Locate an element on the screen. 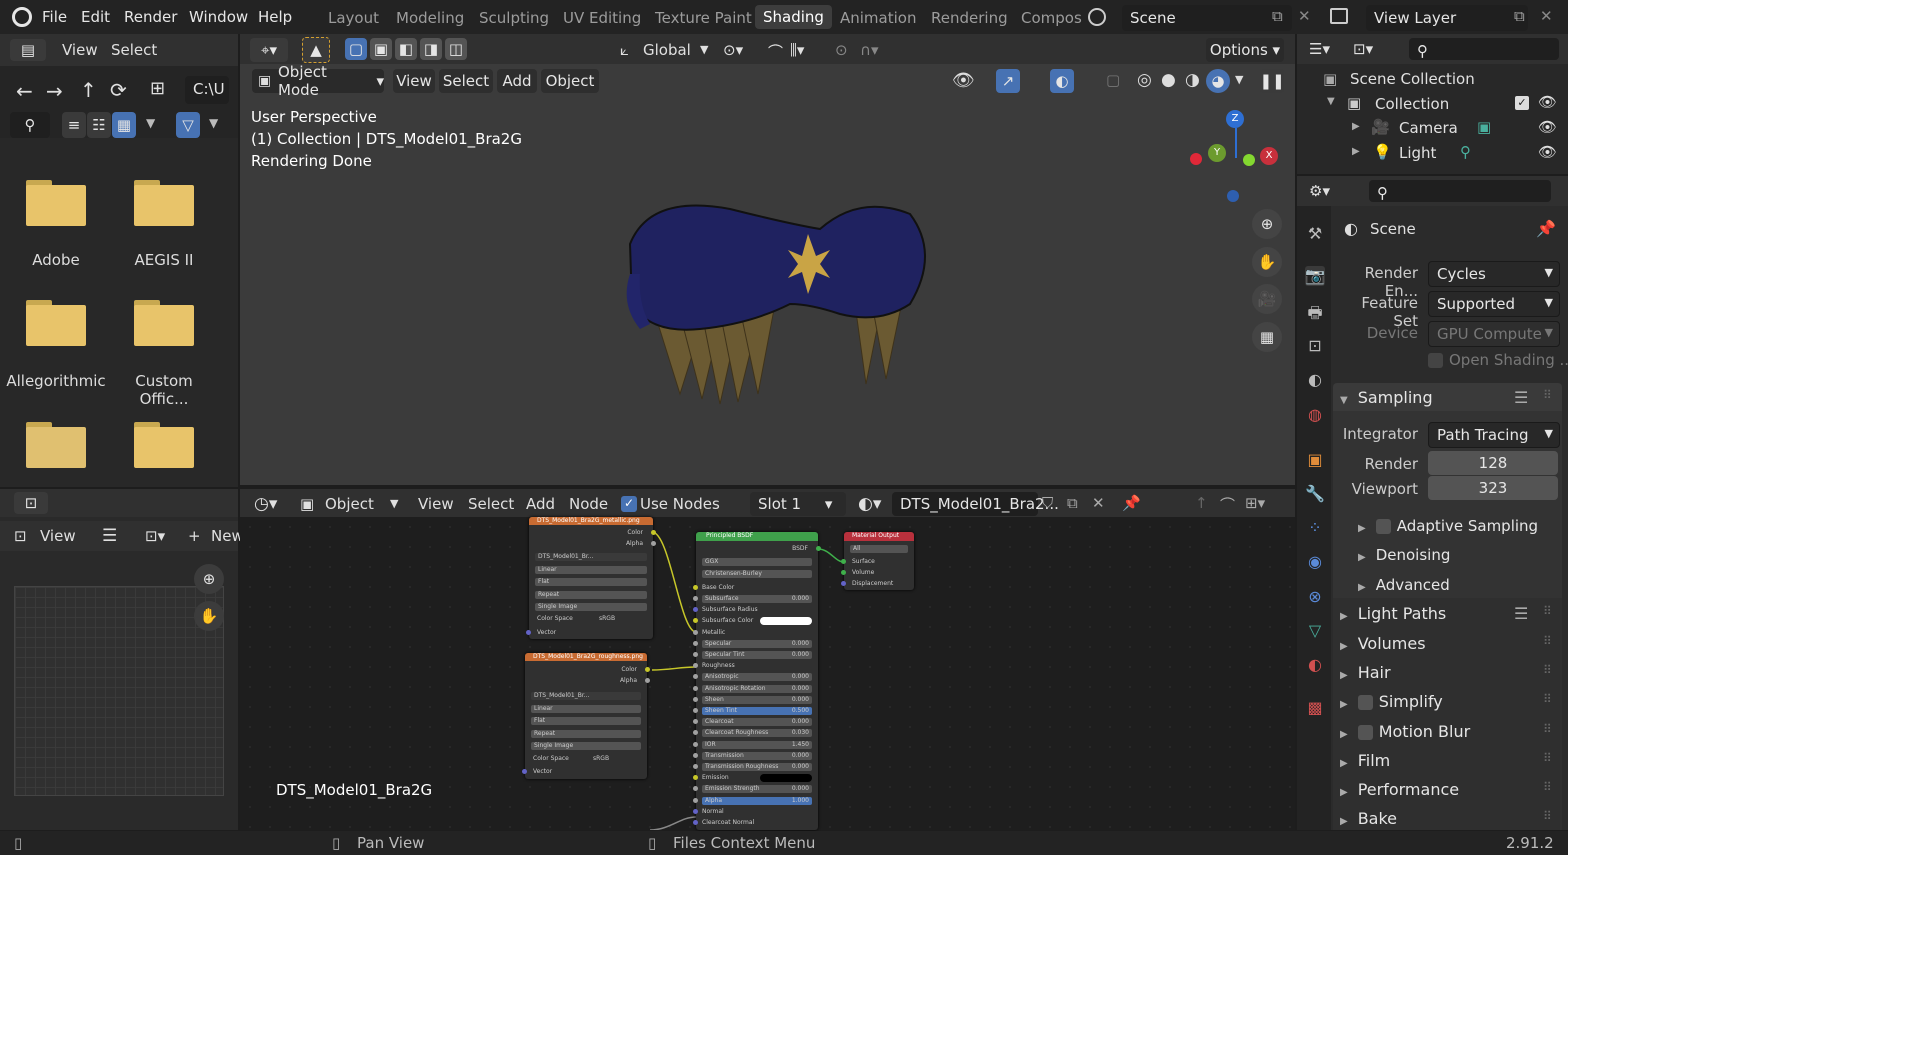 The height and width of the screenshot is (1047, 1920). parent-dir-icon: ↑ is located at coordinates (88, 90).